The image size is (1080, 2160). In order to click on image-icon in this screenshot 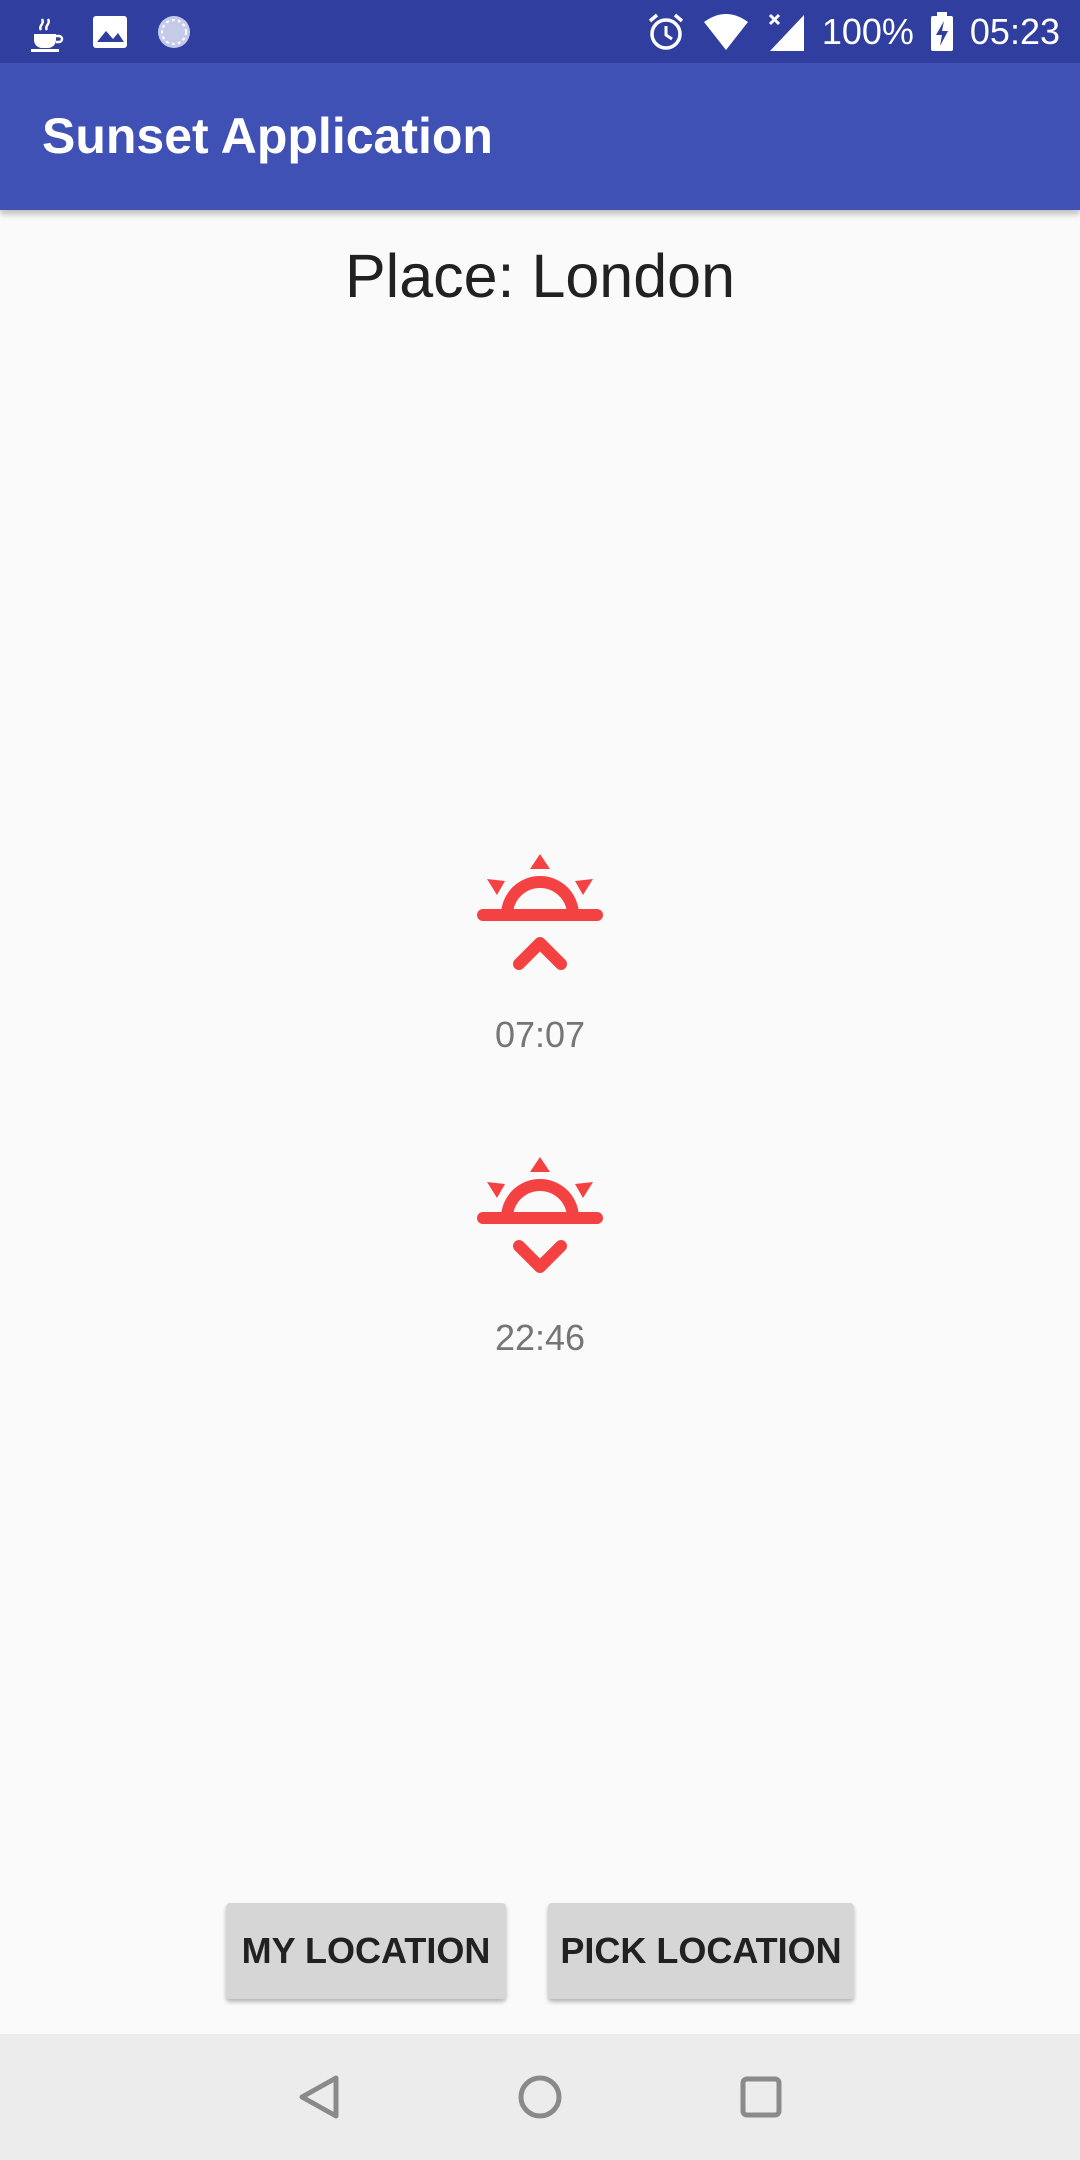, I will do `click(110, 32)`.